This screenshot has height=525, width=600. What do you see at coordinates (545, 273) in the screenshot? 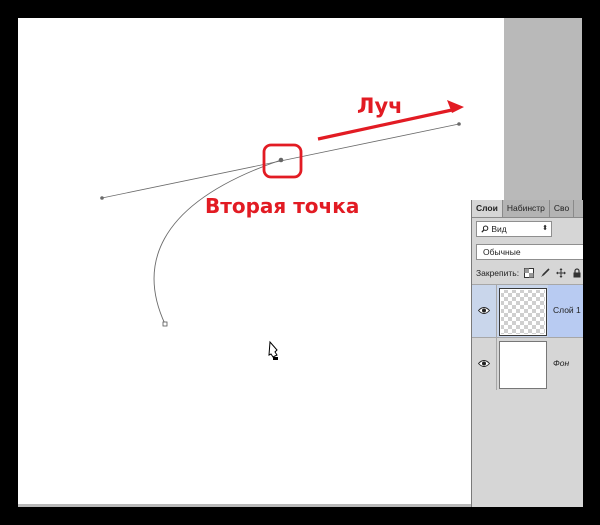
I see `lock-paint-icon` at bounding box center [545, 273].